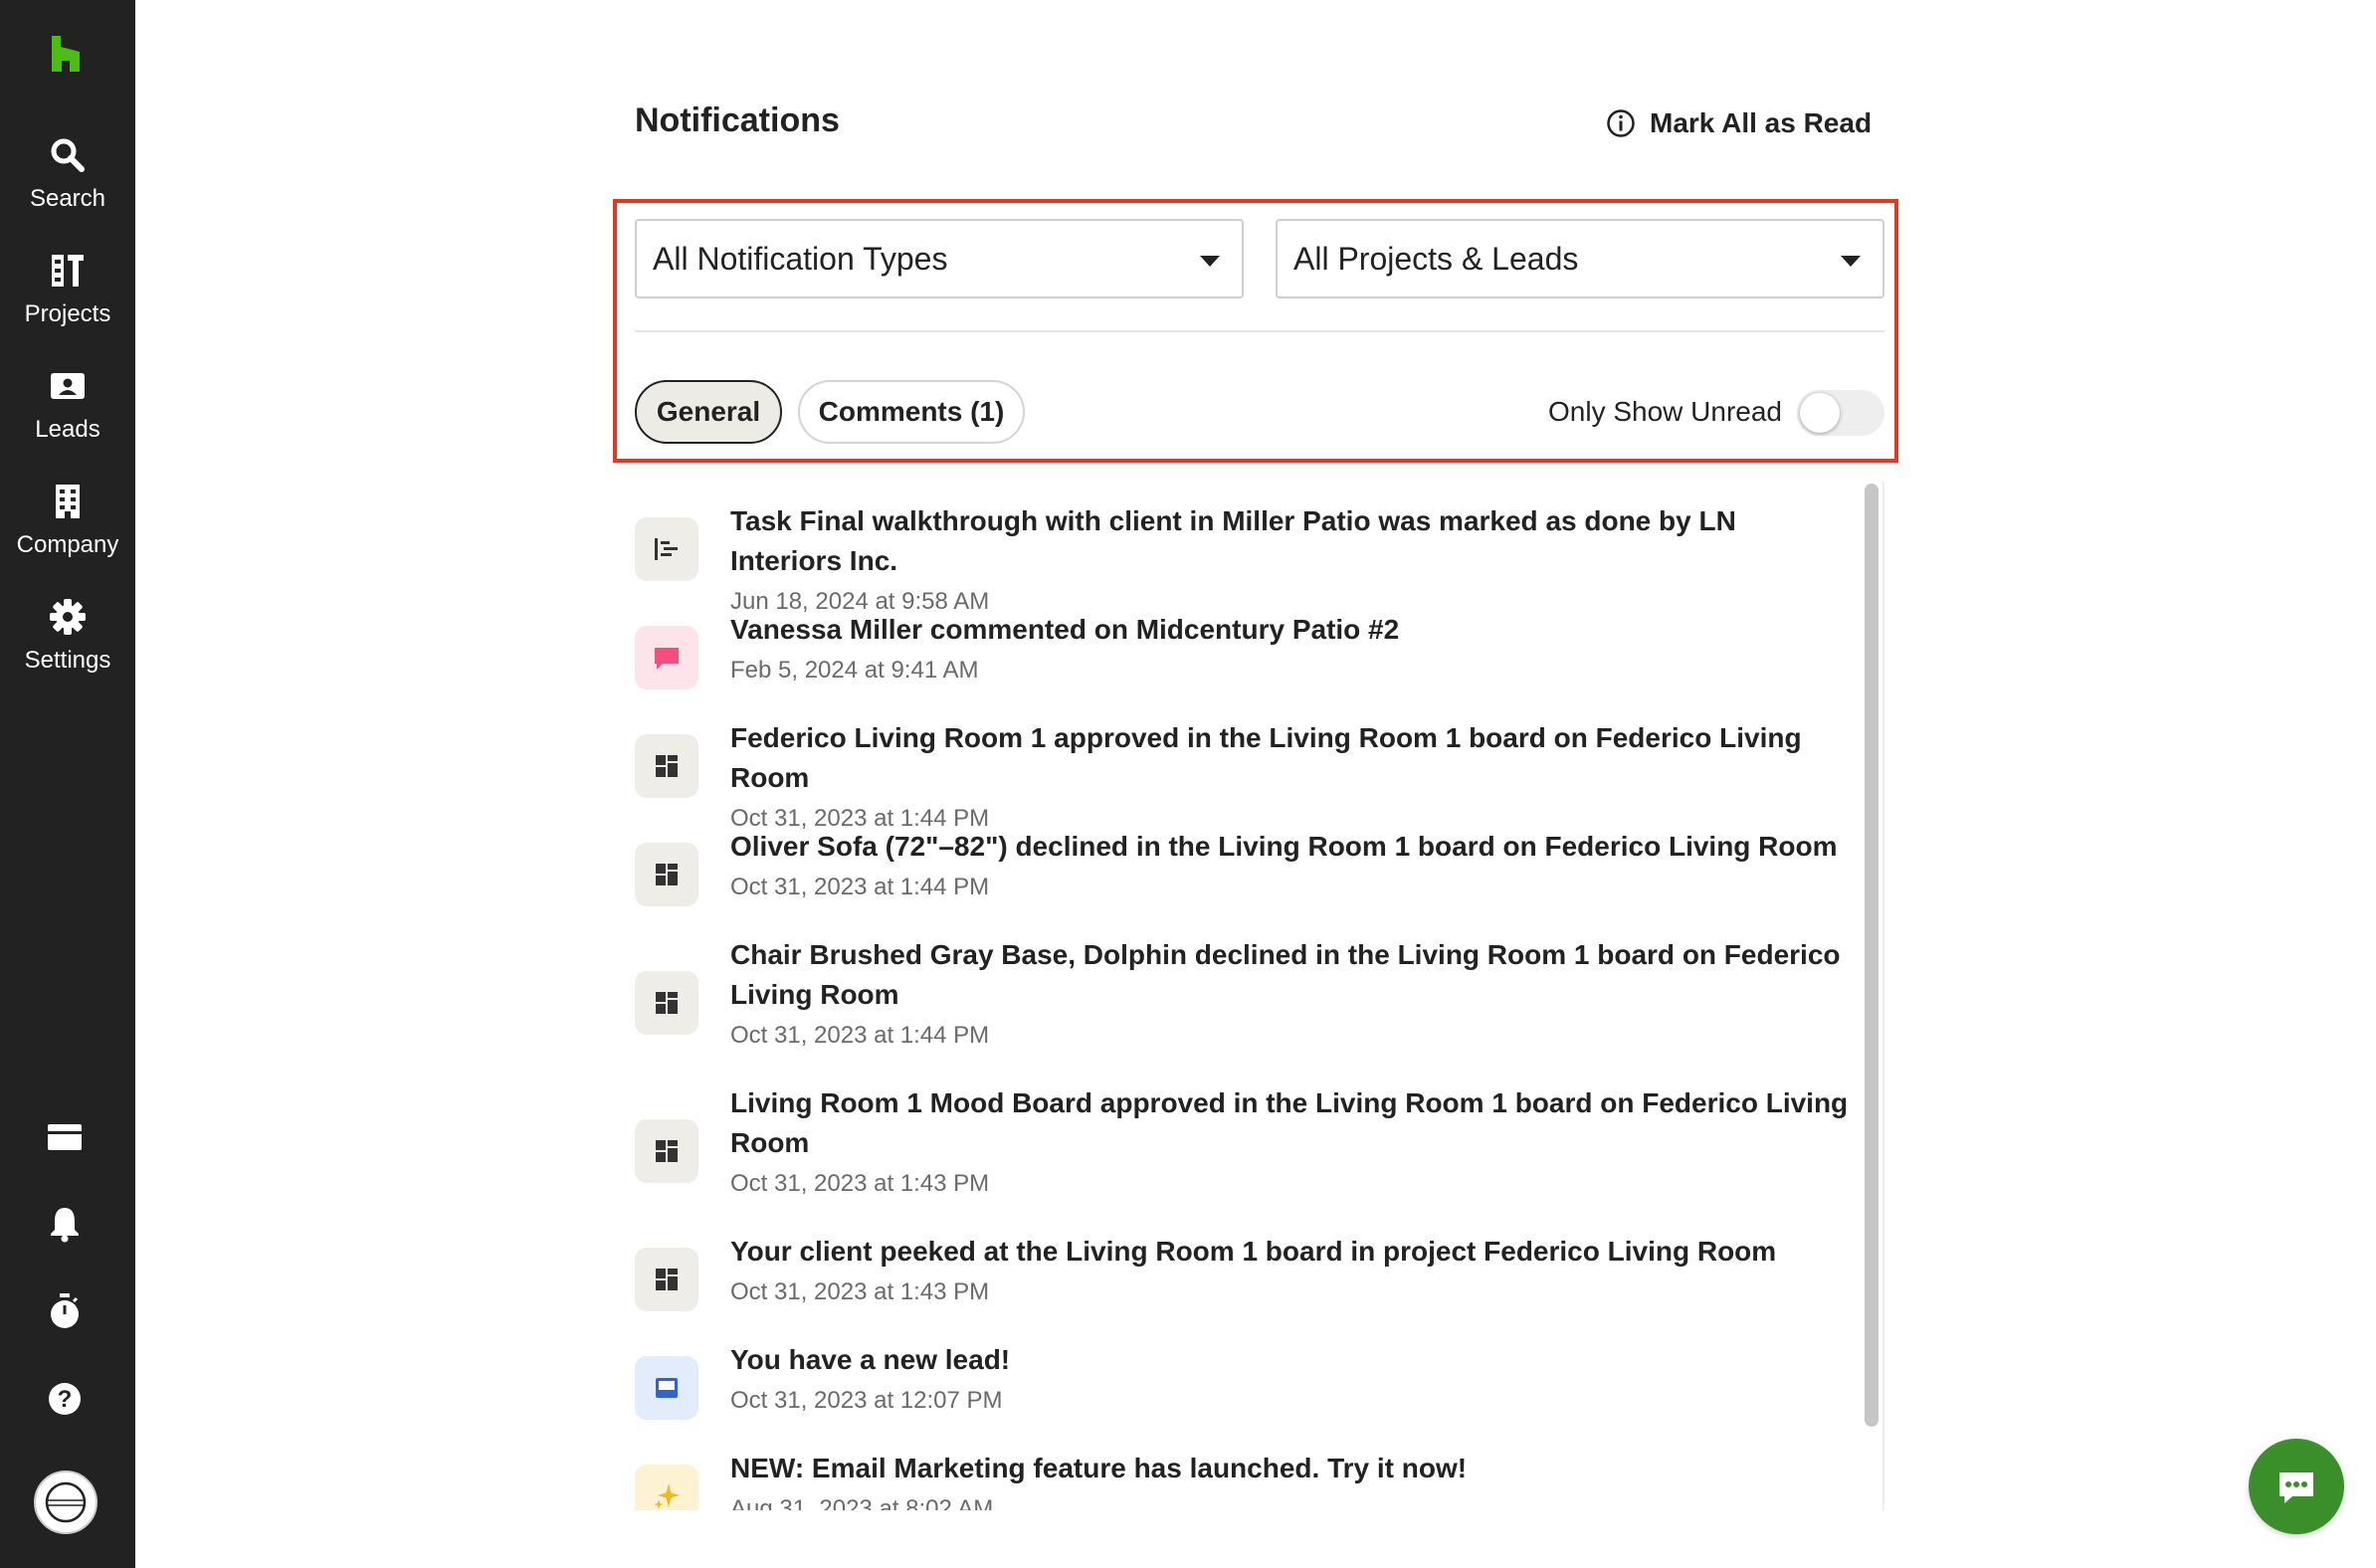 The height and width of the screenshot is (1568, 2376). What do you see at coordinates (67, 405) in the screenshot?
I see `sidebar-item-leads: Leads` at bounding box center [67, 405].